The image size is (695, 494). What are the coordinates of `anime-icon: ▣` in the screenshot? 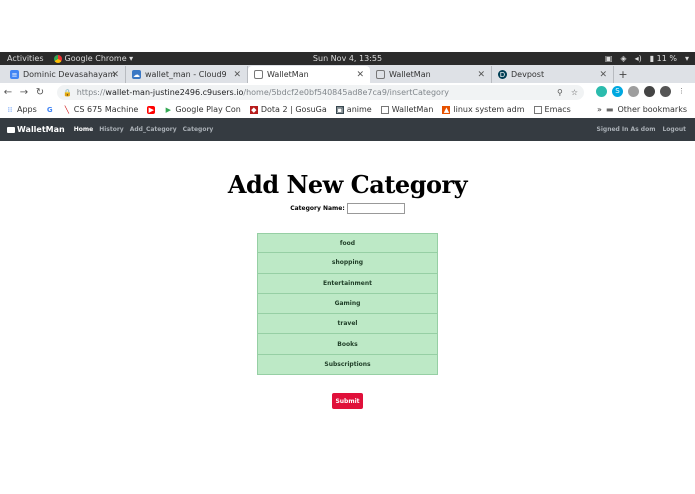 It's located at (339, 109).